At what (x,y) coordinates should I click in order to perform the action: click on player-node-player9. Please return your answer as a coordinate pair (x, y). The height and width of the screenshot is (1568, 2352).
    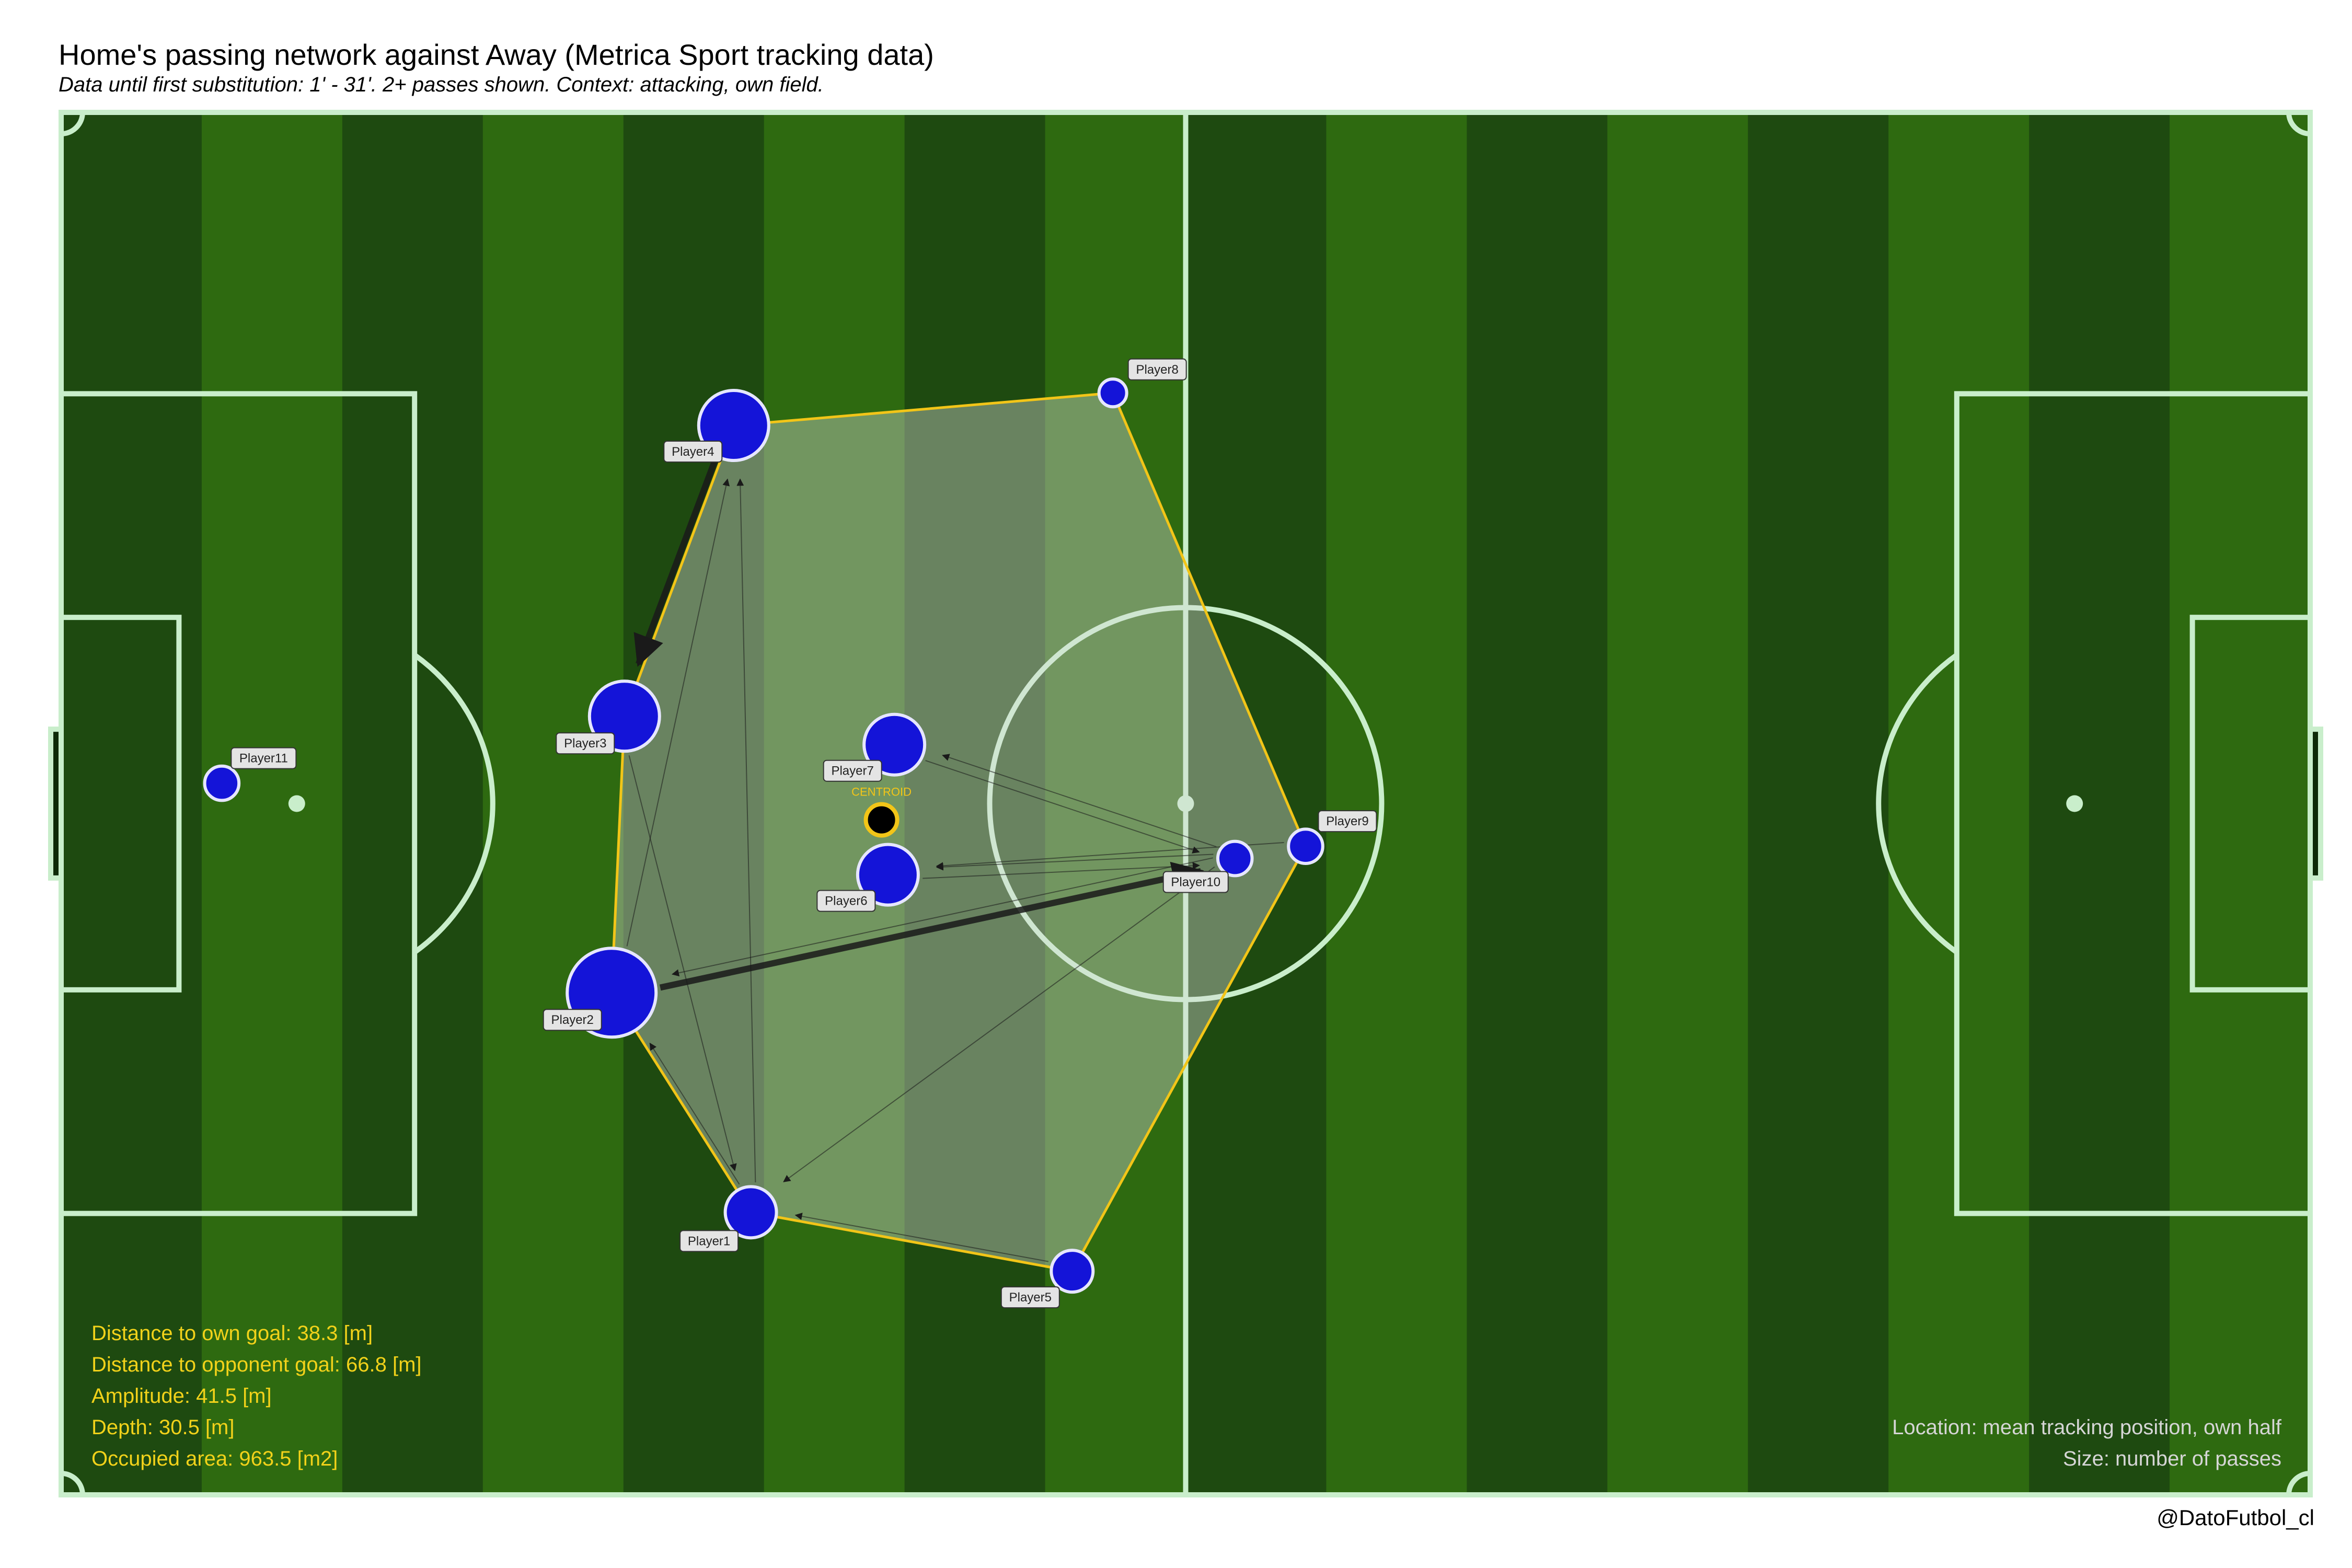
    Looking at the image, I should click on (1305, 846).